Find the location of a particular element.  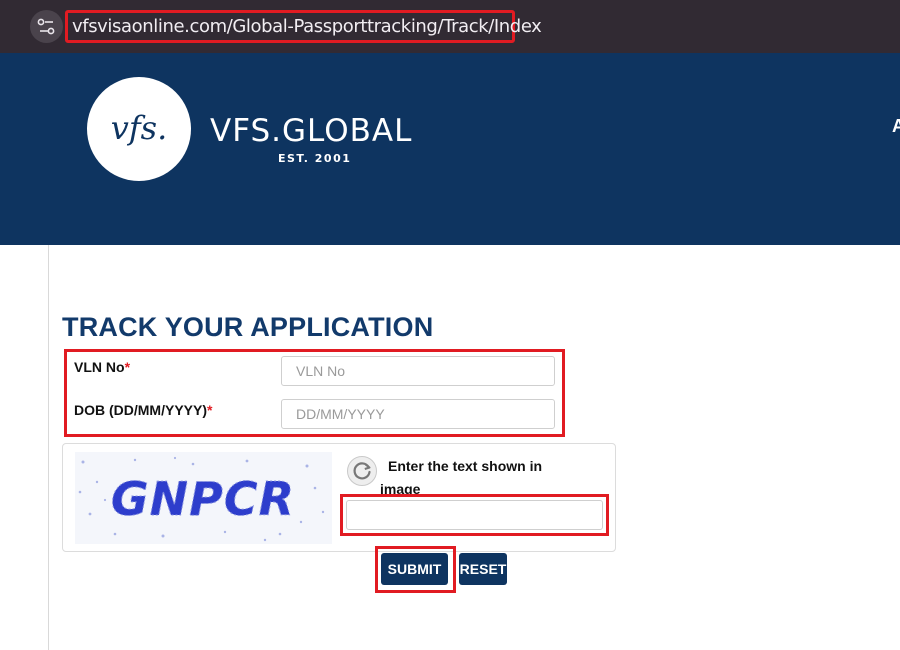

vln-input is located at coordinates (418, 371).